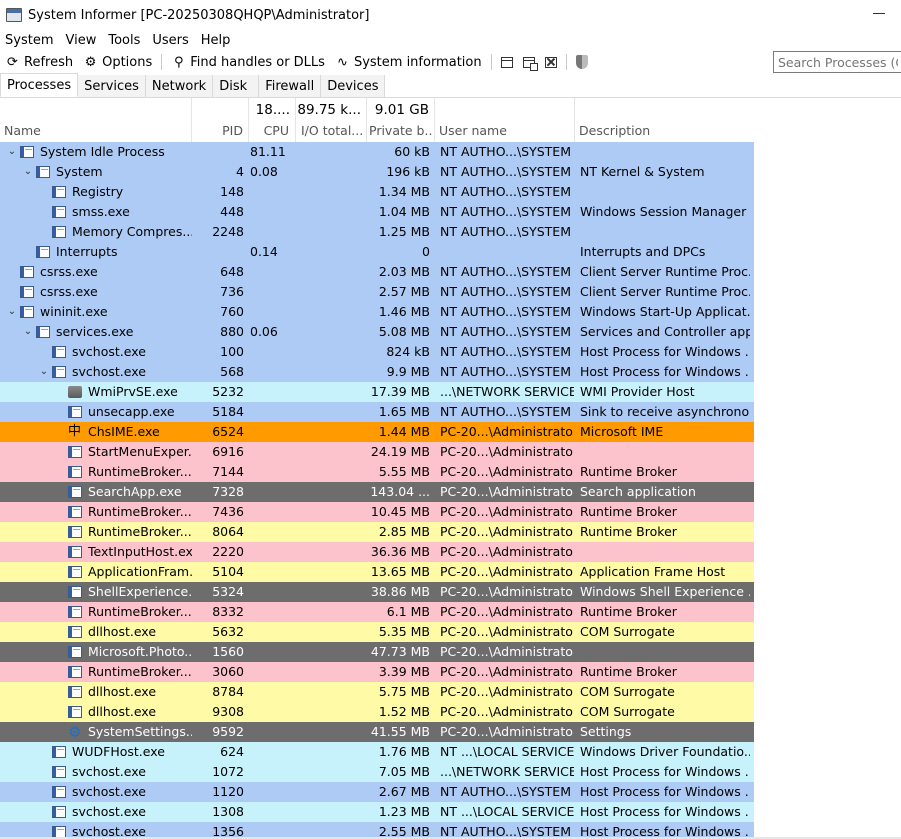 This screenshot has width=901, height=839. I want to click on window-icon, so click(506, 62).